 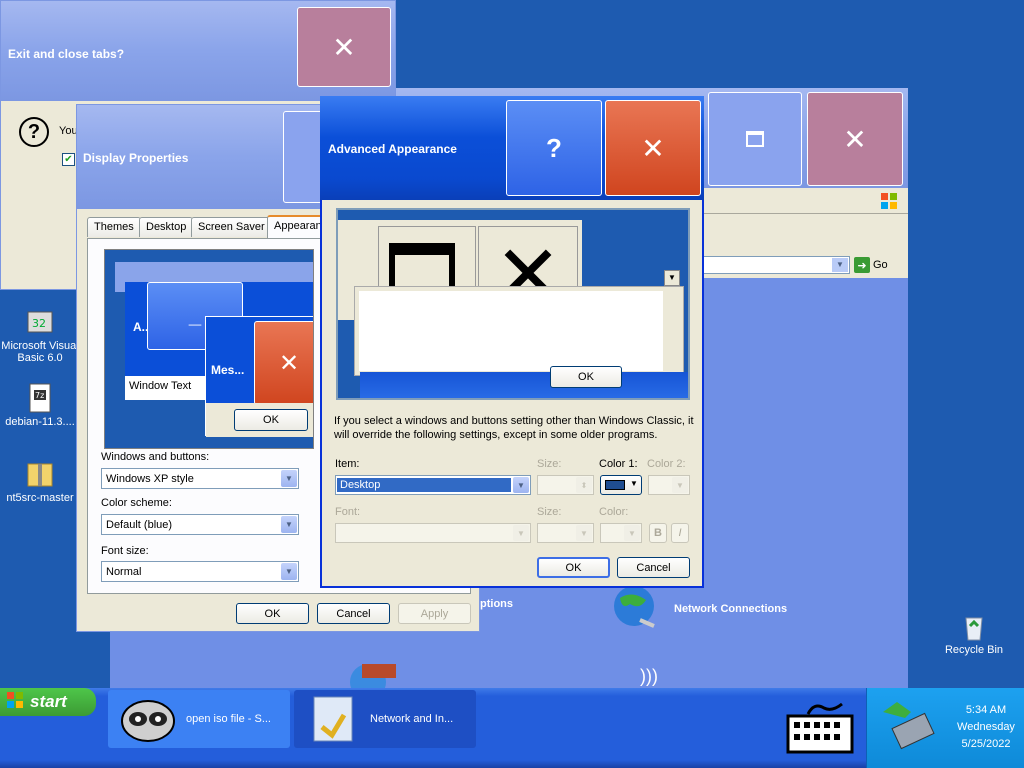 What do you see at coordinates (986, 744) in the screenshot?
I see `clock-date: 5/25/2022` at bounding box center [986, 744].